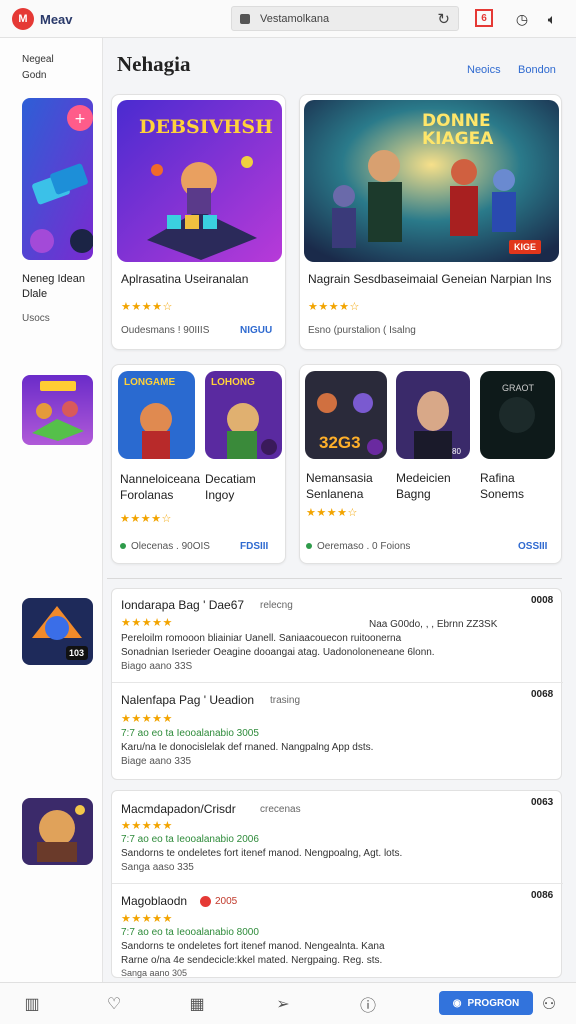  What do you see at coordinates (549, 1004) in the screenshot?
I see `profile-icon: ⚇` at bounding box center [549, 1004].